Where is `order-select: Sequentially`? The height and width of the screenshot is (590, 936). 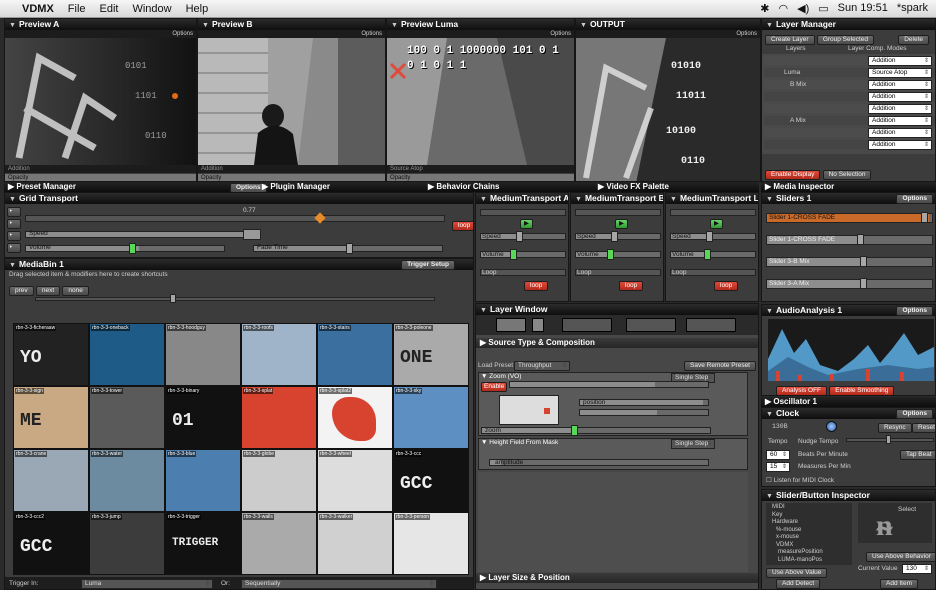 order-select: Sequentially is located at coordinates (339, 584).